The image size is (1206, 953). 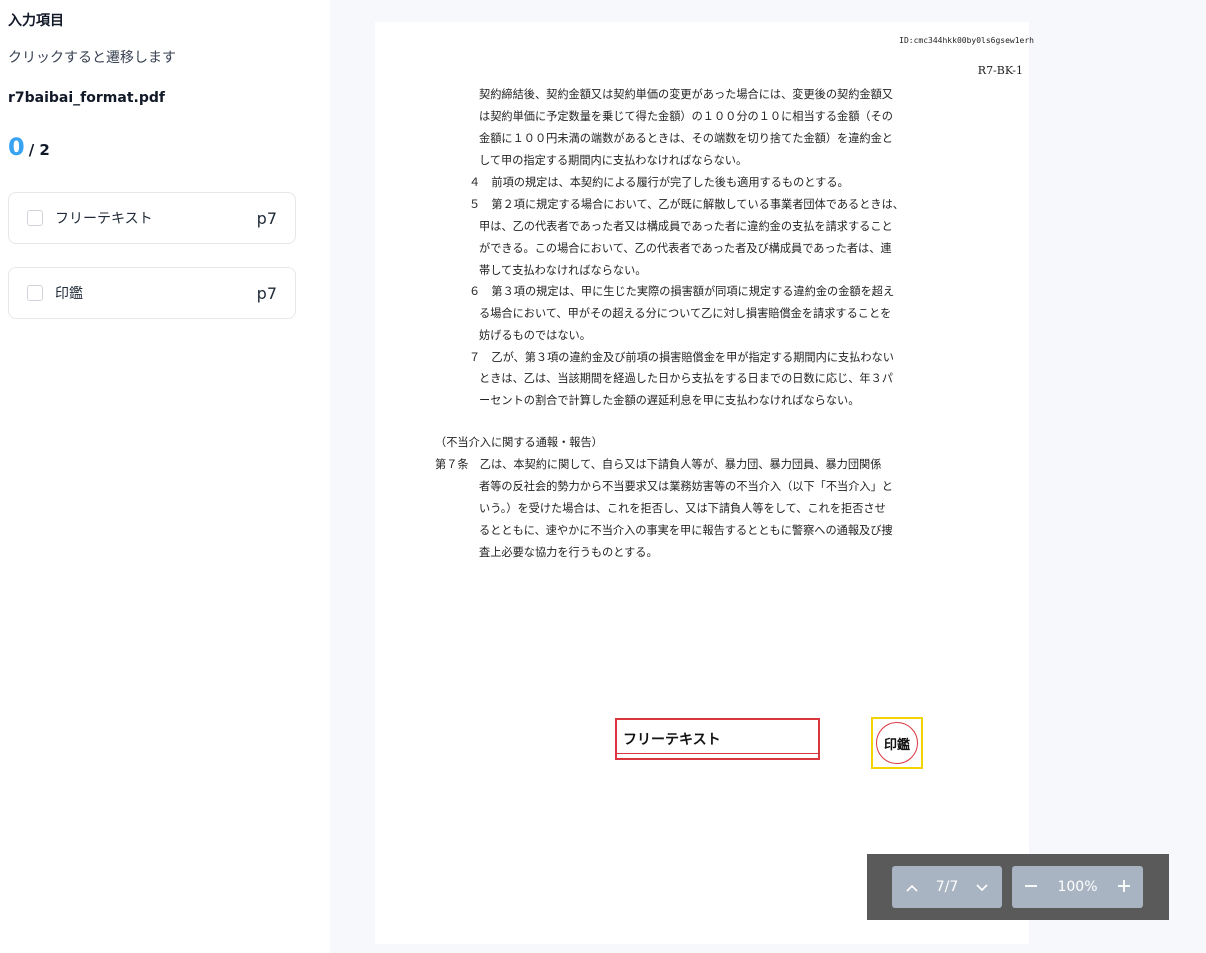 What do you see at coordinates (39, 150) in the screenshot?
I see `total-count: / 2` at bounding box center [39, 150].